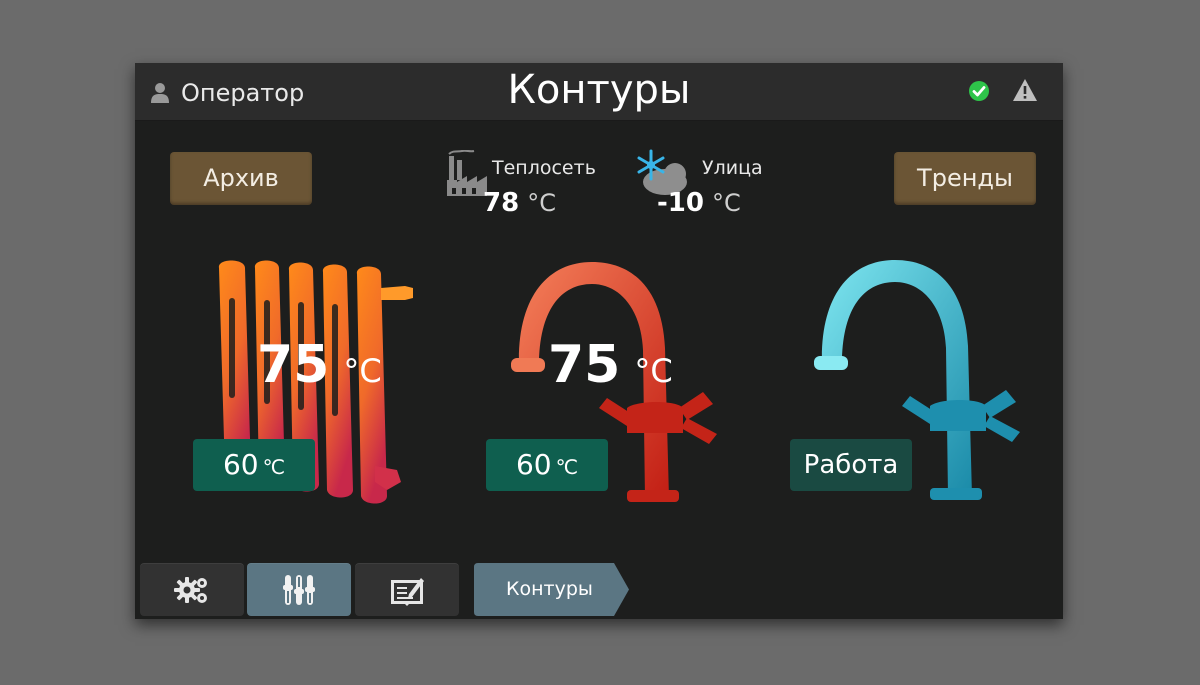 The height and width of the screenshot is (685, 1200). I want to click on top-bar: Оператор Контуры, so click(599, 92).